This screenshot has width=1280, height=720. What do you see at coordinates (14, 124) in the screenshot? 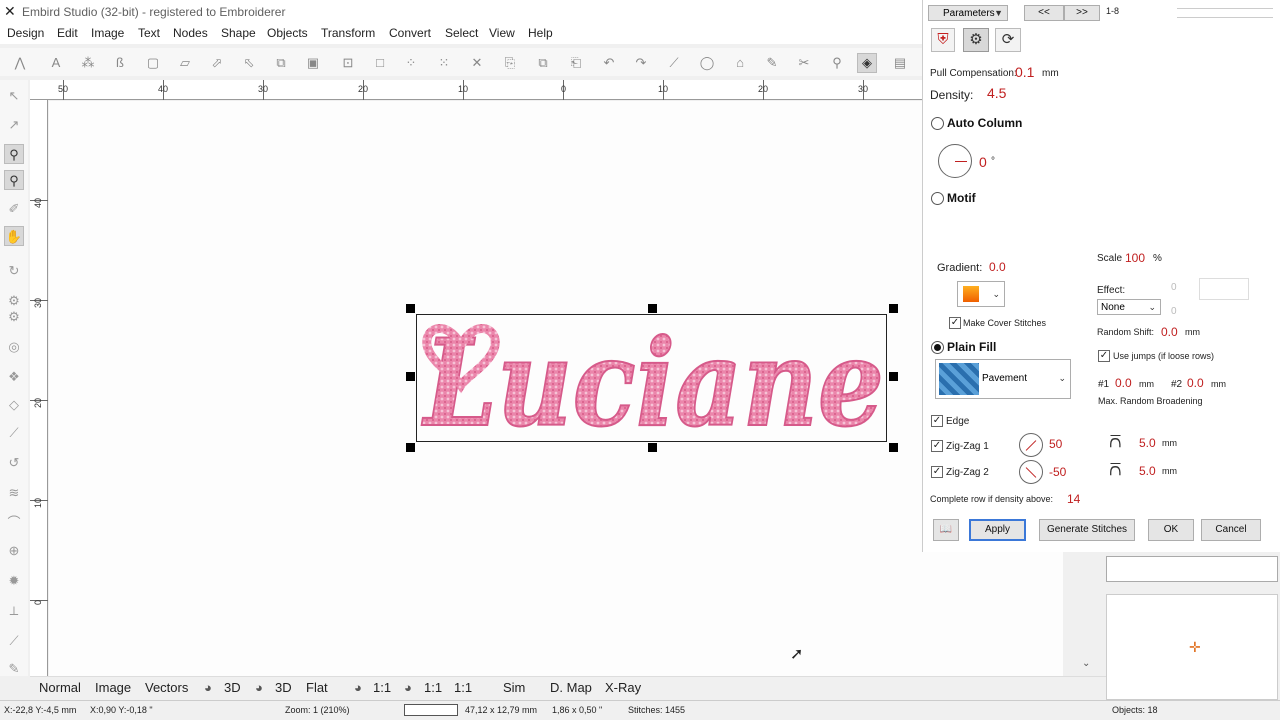
I see `node-pointer-icon: ↗` at bounding box center [14, 124].